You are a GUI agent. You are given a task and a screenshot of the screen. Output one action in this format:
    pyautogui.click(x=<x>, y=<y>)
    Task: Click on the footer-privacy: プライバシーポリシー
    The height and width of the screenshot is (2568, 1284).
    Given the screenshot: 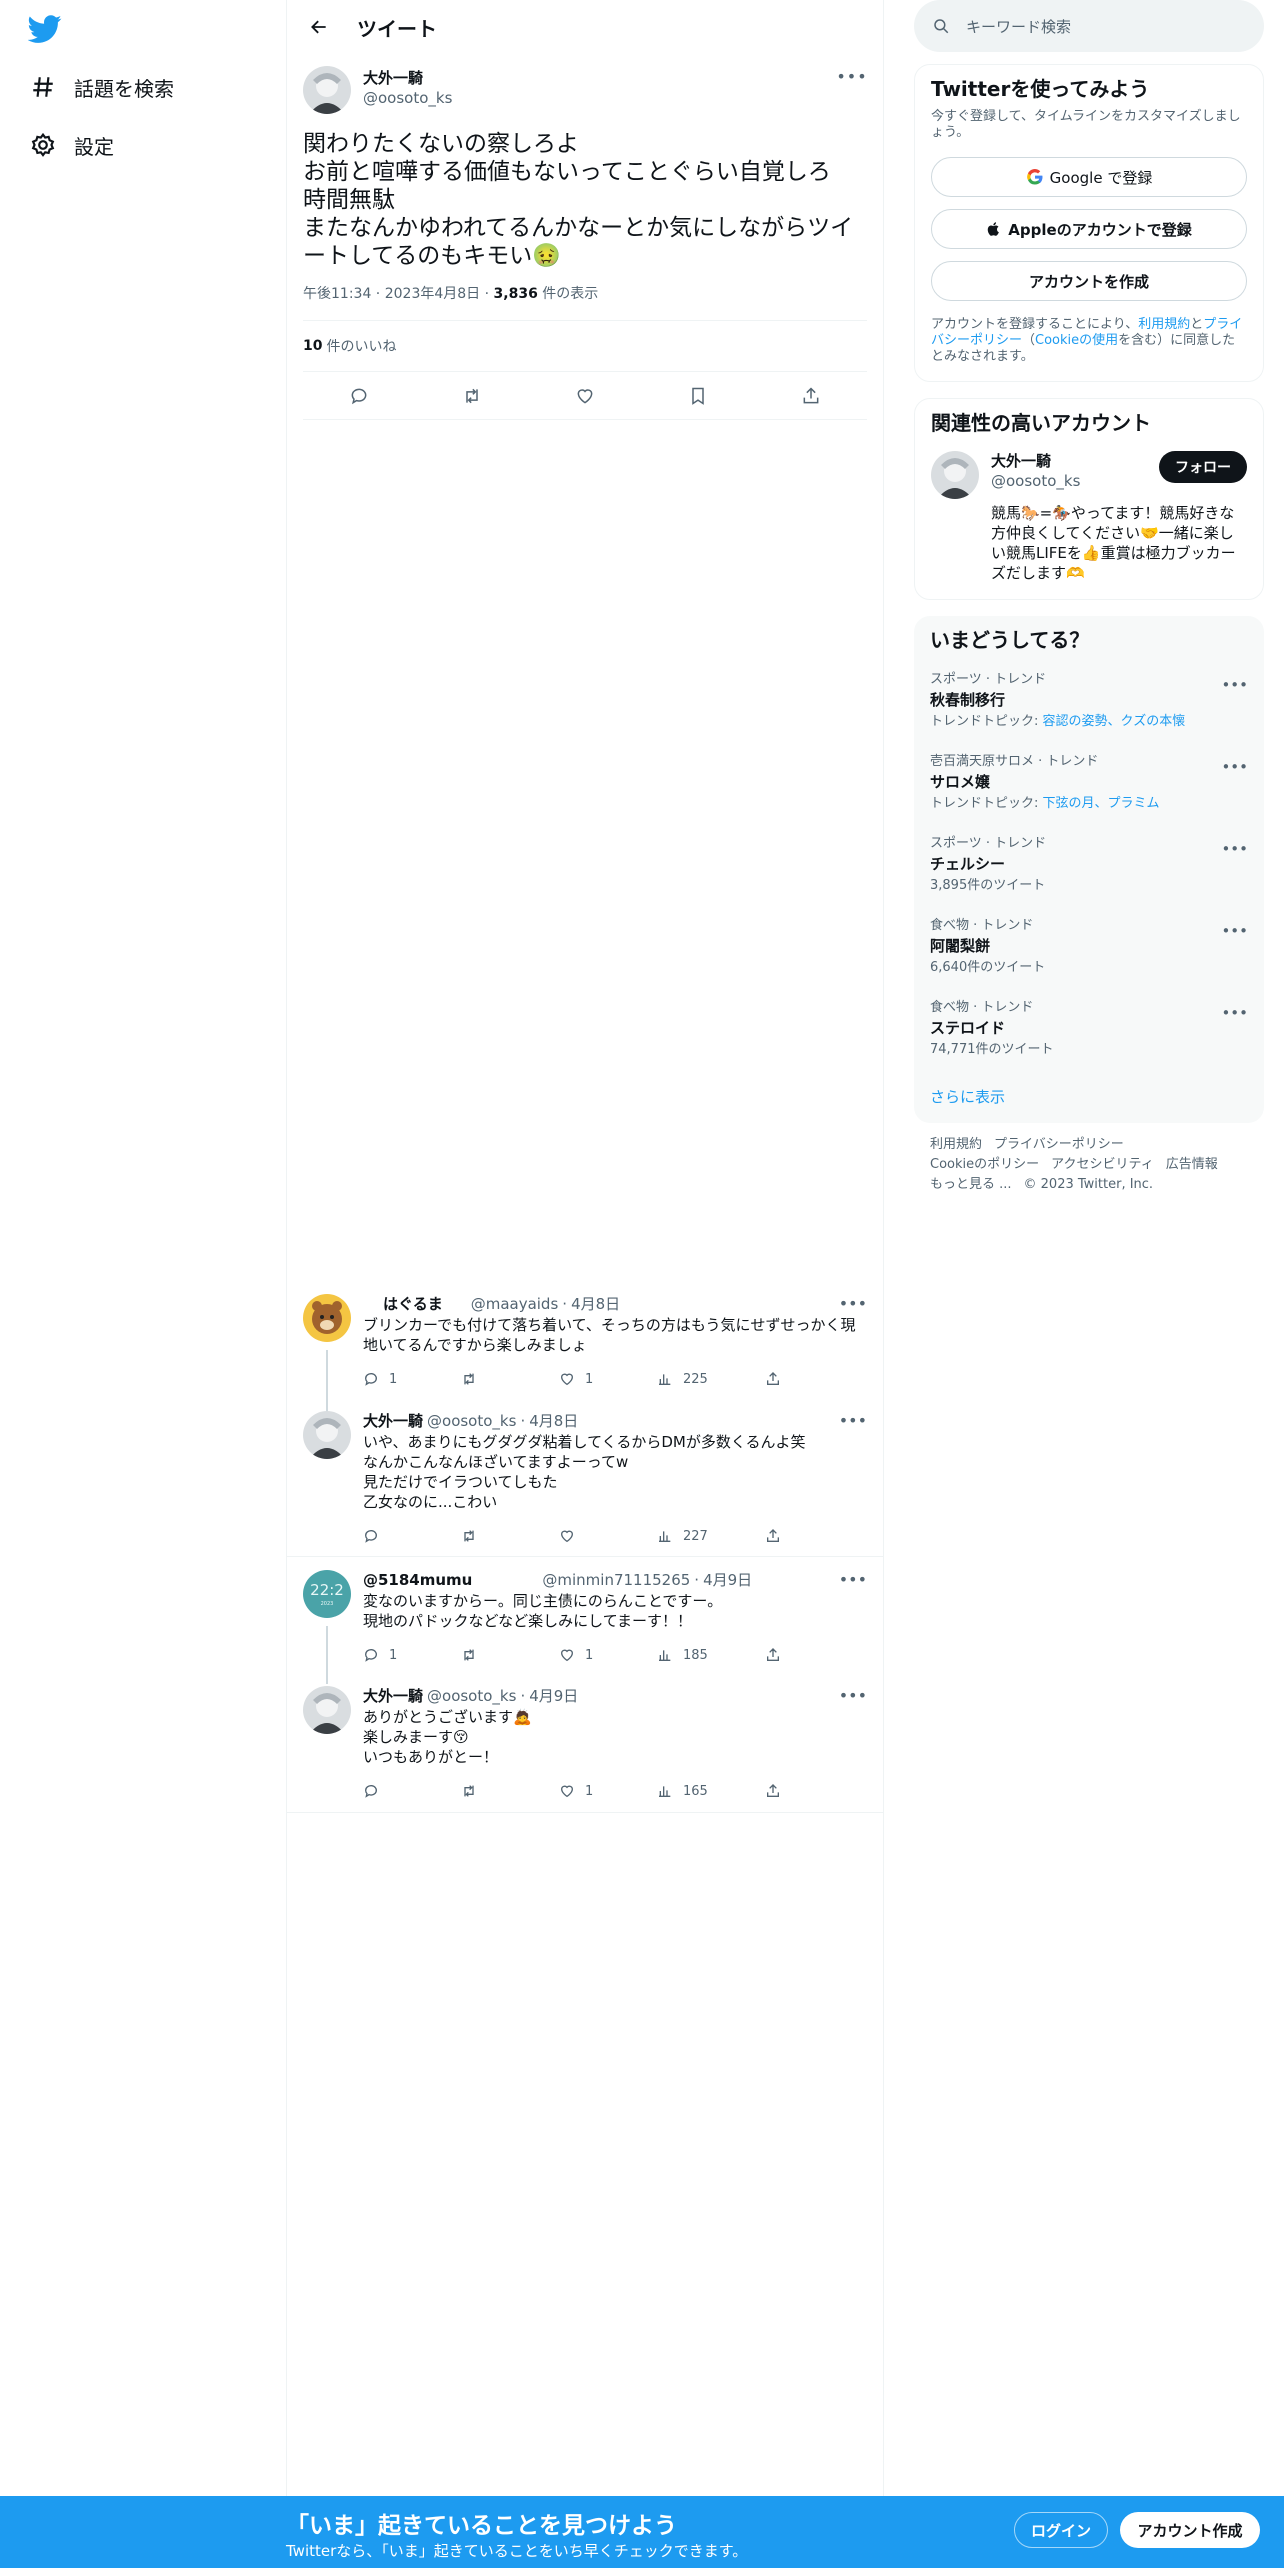 What is the action you would take?
    pyautogui.click(x=1059, y=1144)
    